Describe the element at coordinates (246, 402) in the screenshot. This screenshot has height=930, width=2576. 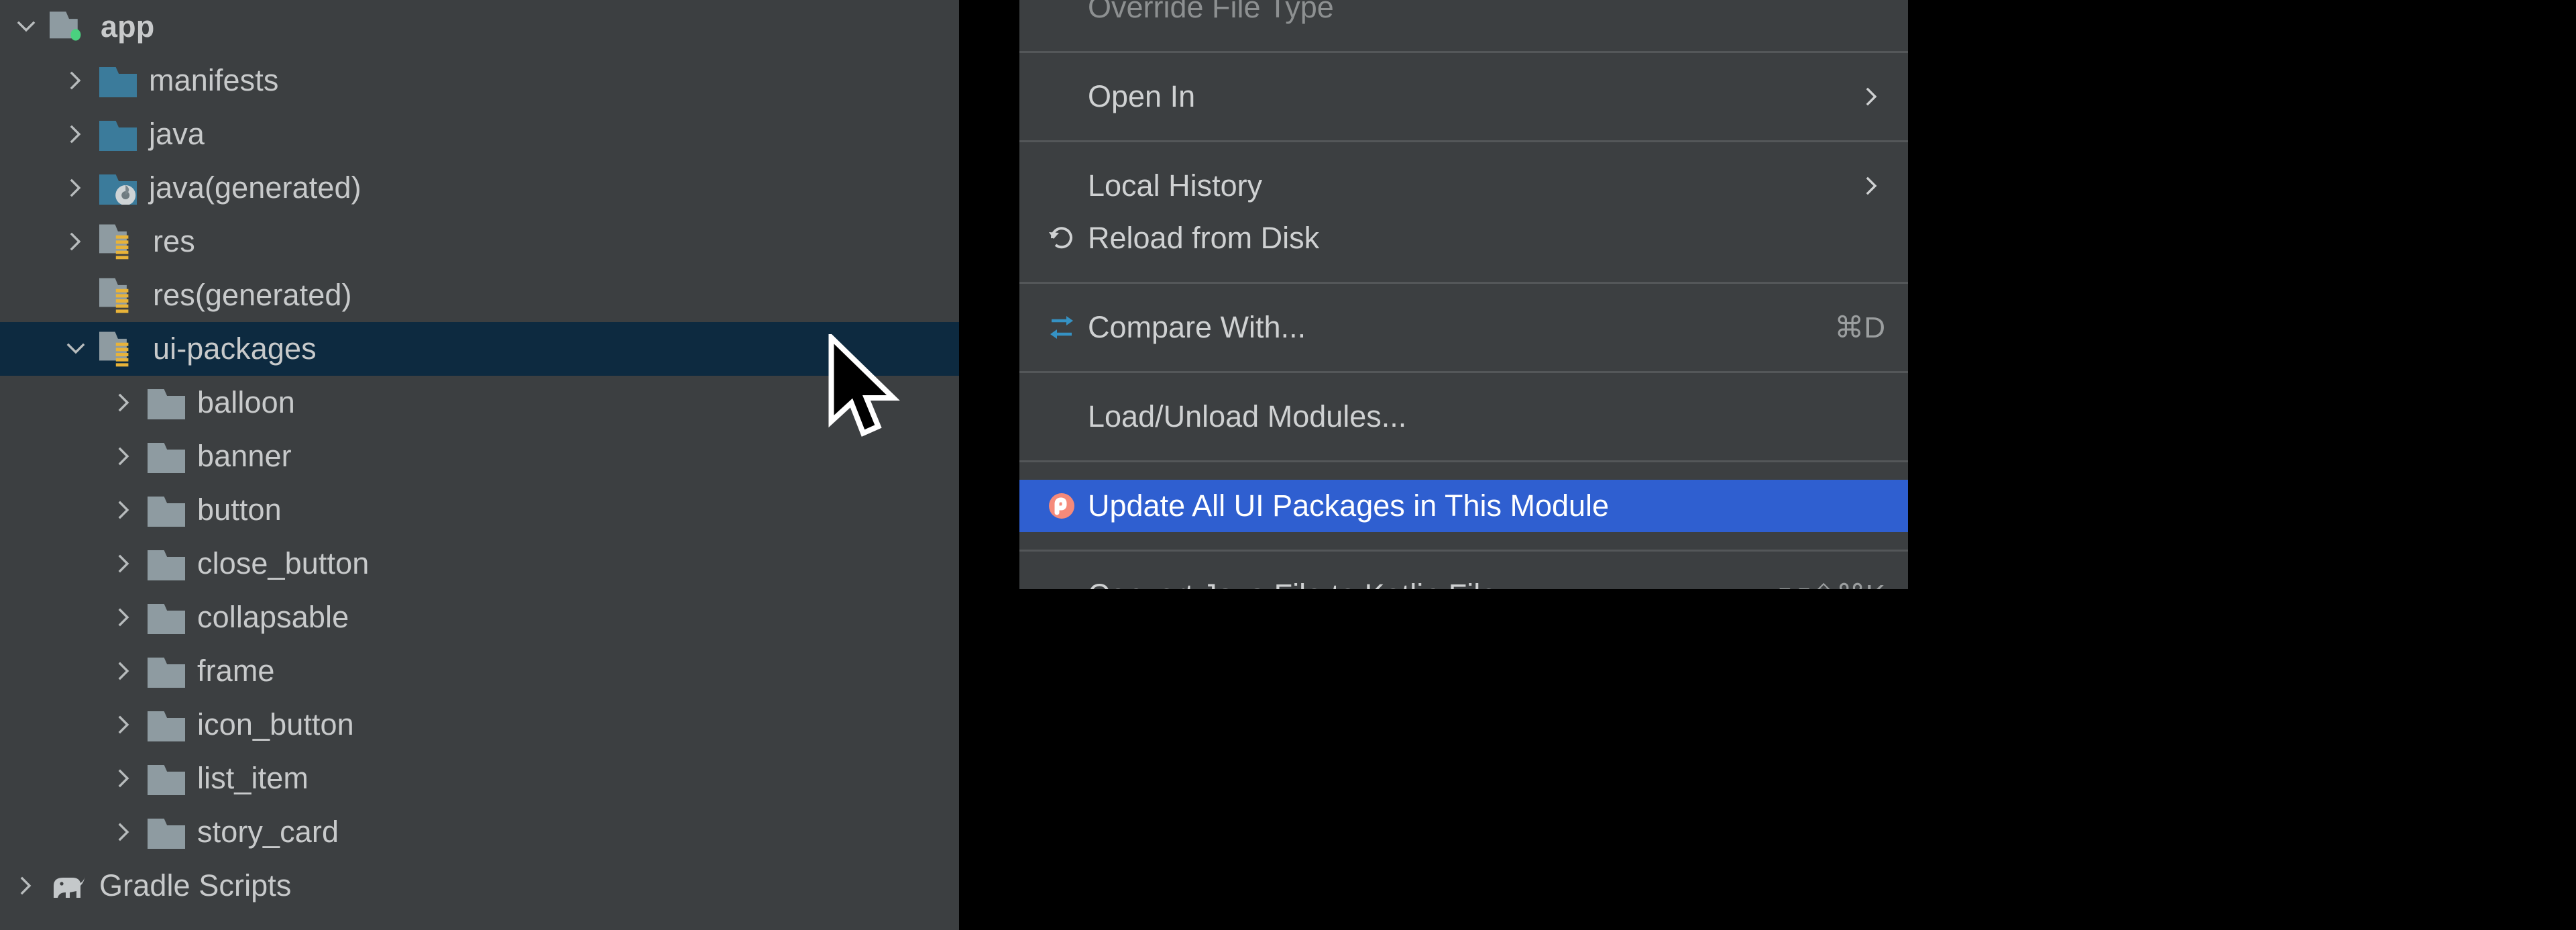
I see `tree-row-label: balloon` at that location.